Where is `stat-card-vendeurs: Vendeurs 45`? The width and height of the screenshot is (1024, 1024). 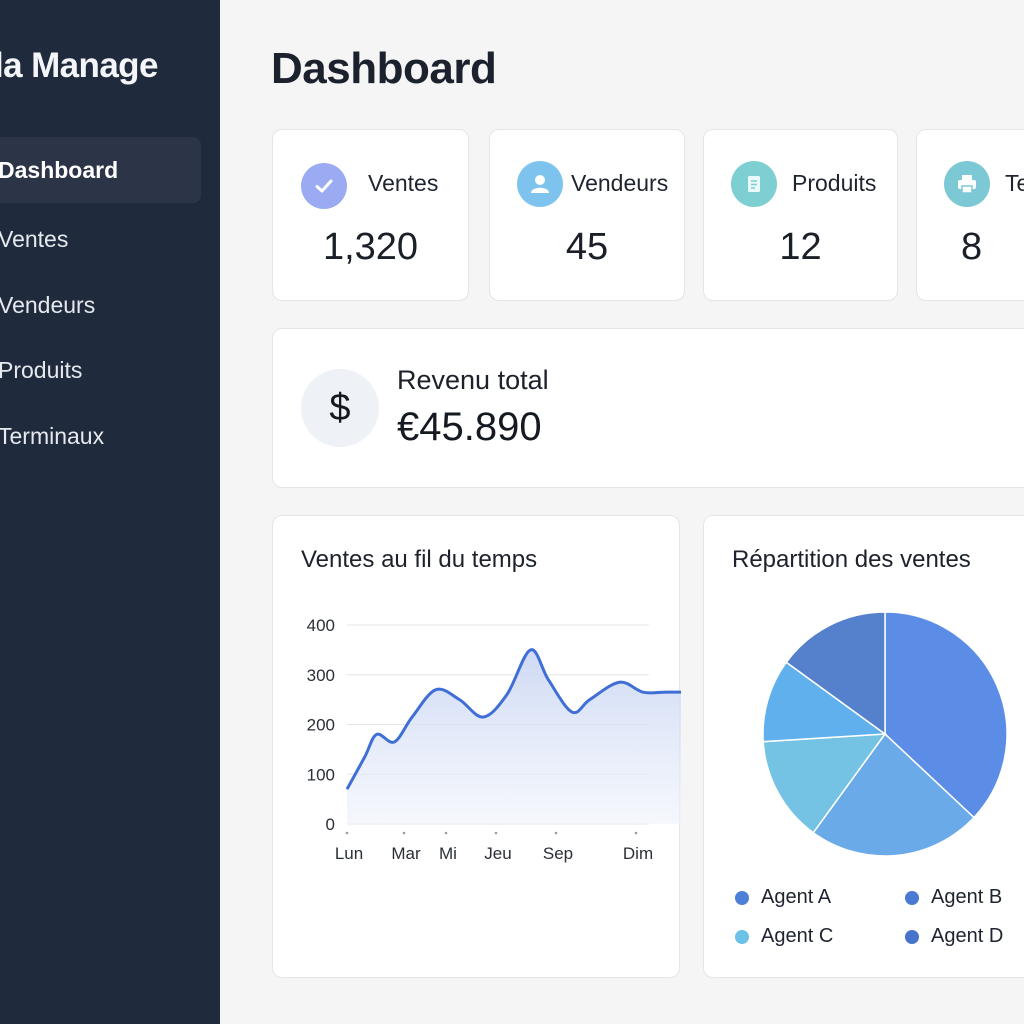 stat-card-vendeurs: Vendeurs 45 is located at coordinates (587, 215).